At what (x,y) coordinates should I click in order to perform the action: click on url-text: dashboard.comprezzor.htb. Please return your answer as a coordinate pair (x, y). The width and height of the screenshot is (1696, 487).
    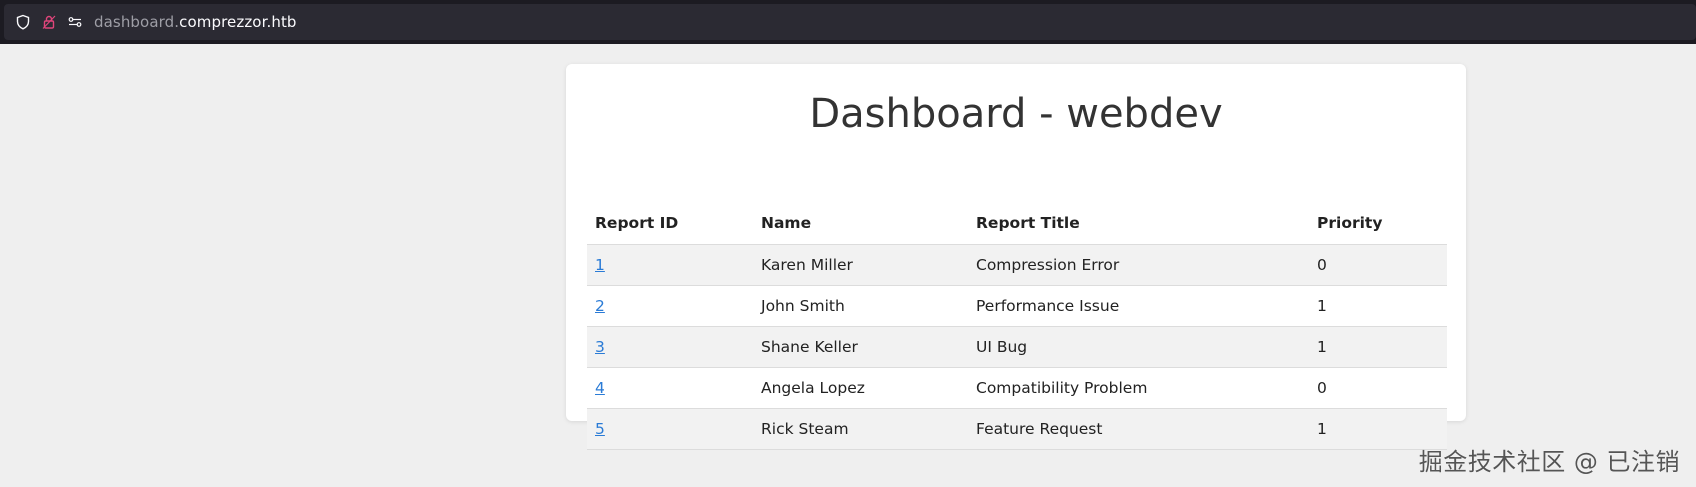
    Looking at the image, I should click on (195, 22).